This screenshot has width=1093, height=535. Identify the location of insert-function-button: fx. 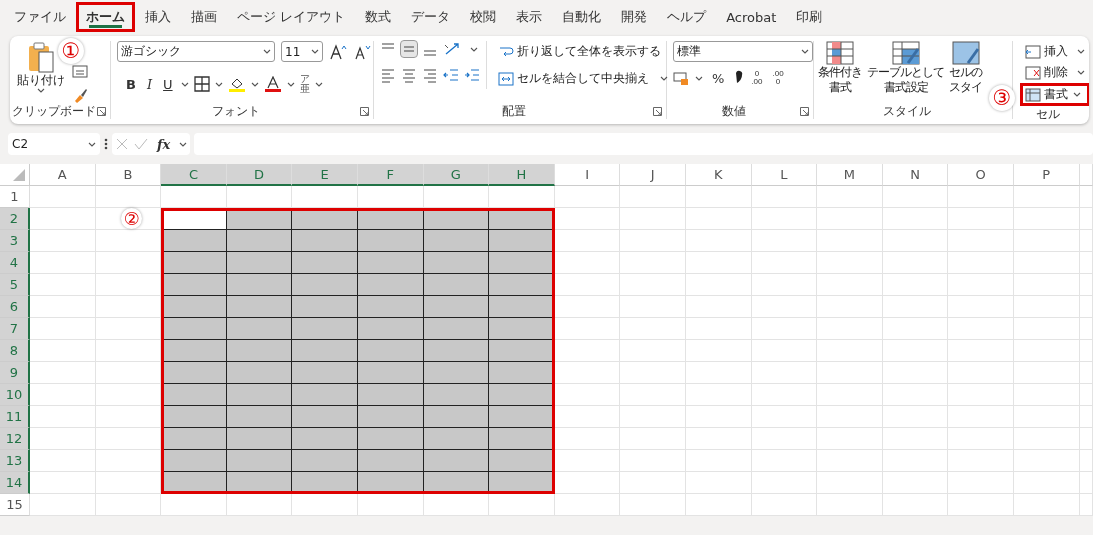
(164, 144).